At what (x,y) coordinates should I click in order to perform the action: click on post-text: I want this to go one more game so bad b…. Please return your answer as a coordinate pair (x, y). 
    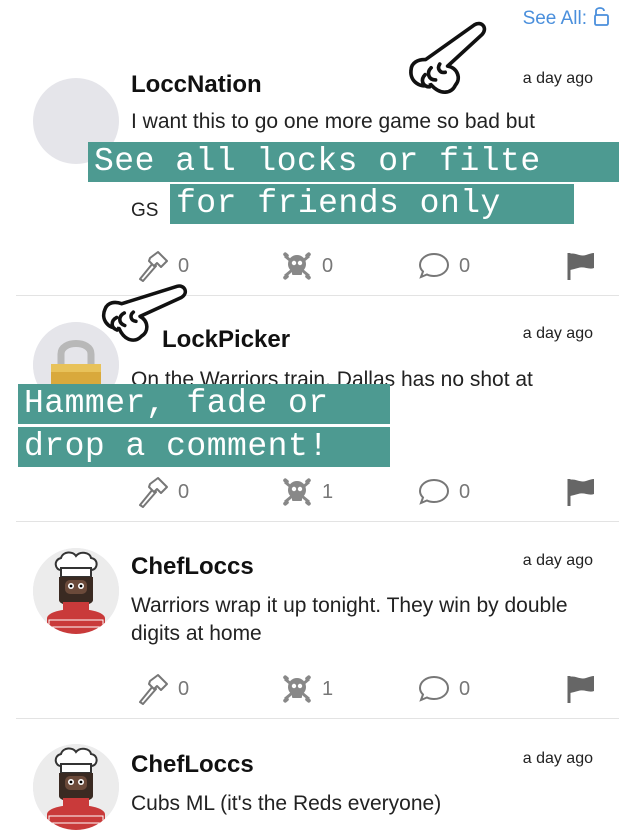
    Looking at the image, I should click on (333, 121).